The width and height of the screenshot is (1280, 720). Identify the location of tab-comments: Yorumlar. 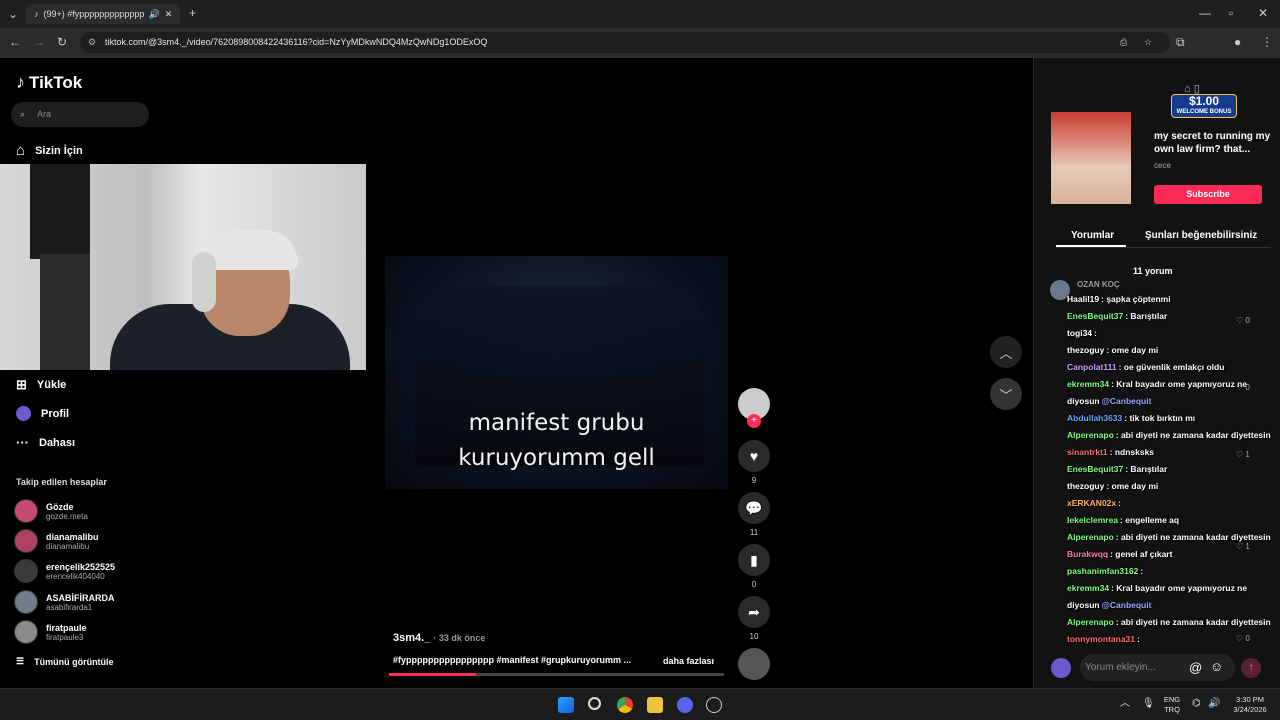
(1092, 235).